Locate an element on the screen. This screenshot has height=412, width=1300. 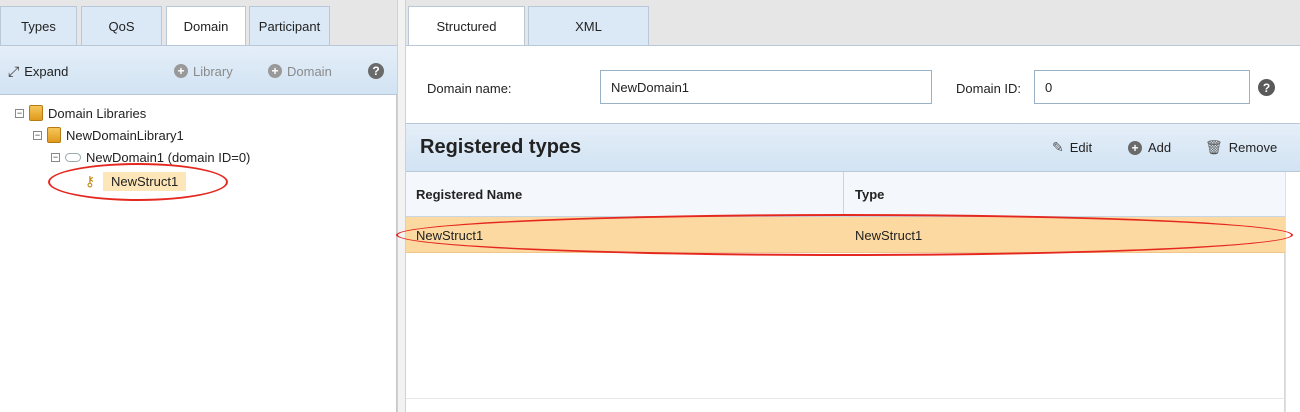
edit-label: Edit is located at coordinates (1081, 147).